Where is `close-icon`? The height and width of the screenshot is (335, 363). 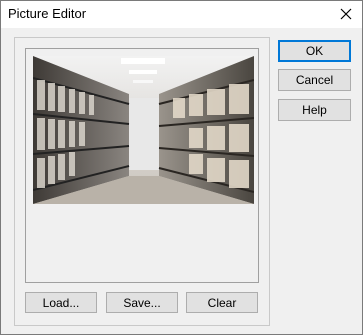
close-icon is located at coordinates (346, 14).